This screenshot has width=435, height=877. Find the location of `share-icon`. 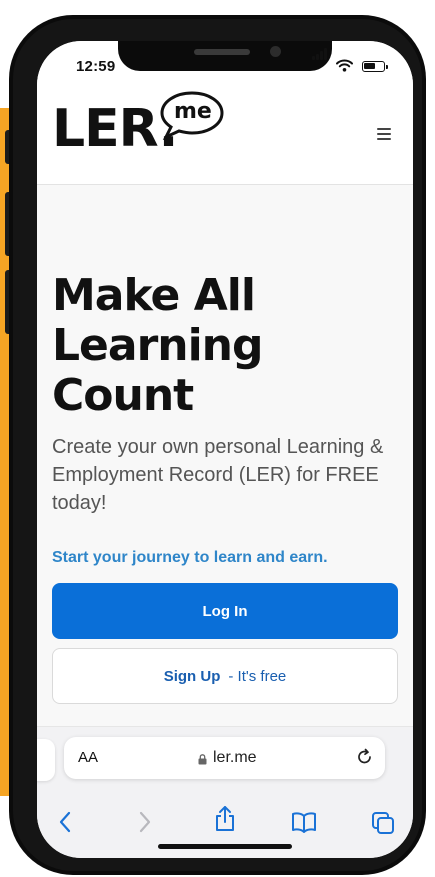

share-icon is located at coordinates (225, 819).